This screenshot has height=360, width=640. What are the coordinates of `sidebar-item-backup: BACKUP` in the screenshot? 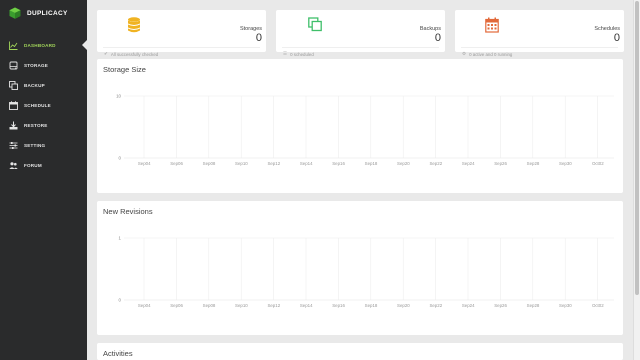 It's located at (43, 85).